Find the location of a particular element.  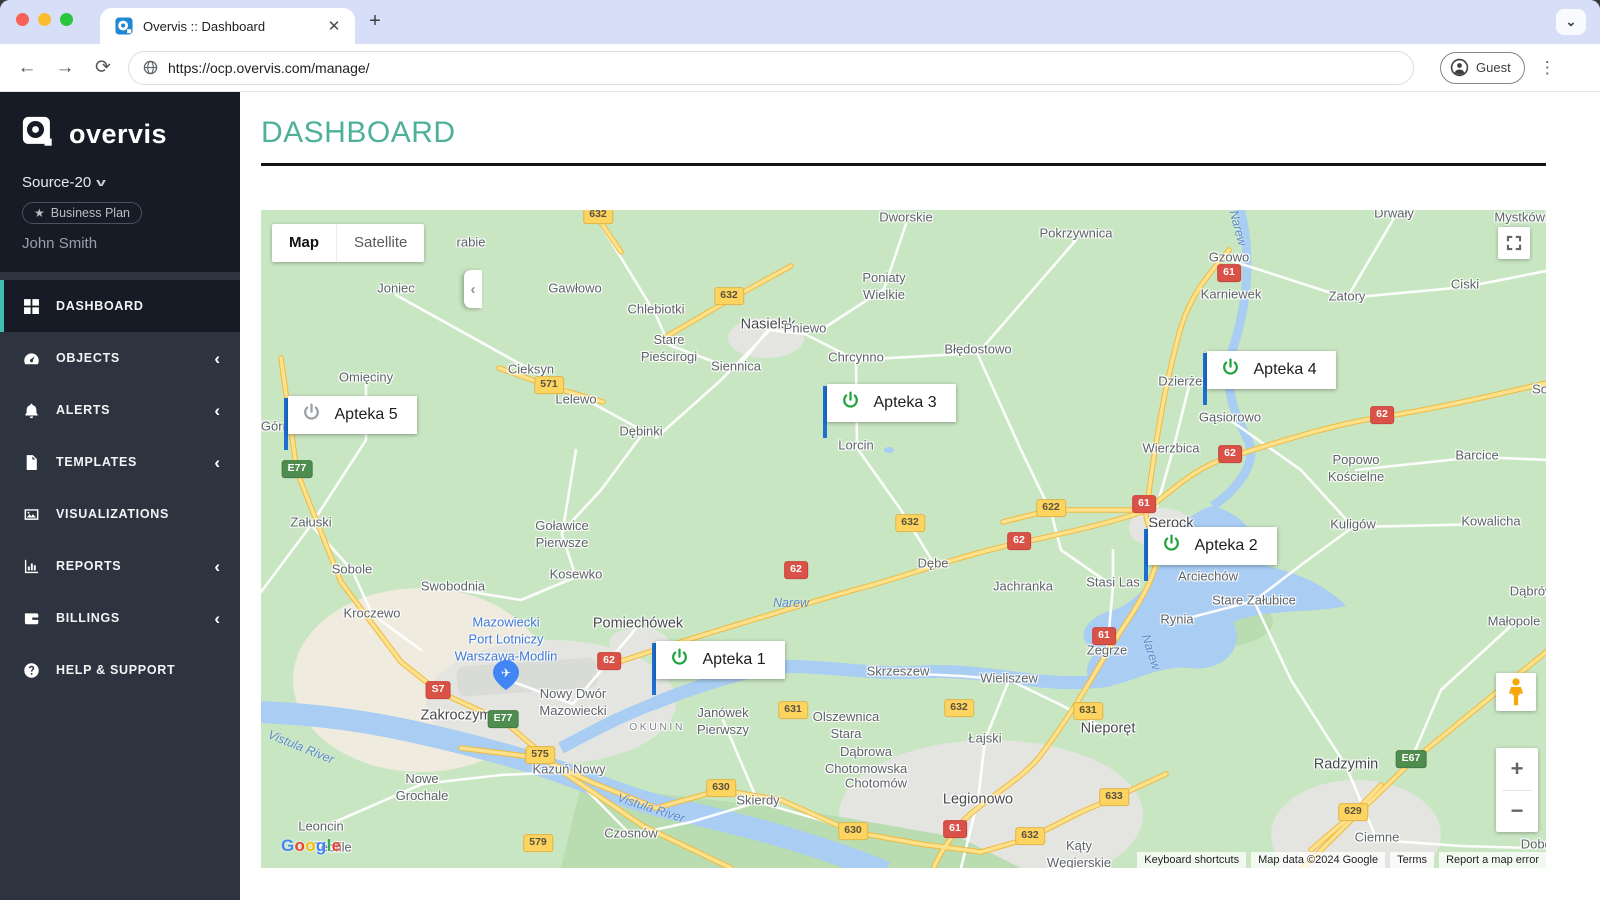

map-town-label: Somianka is located at coordinates (1539, 389).